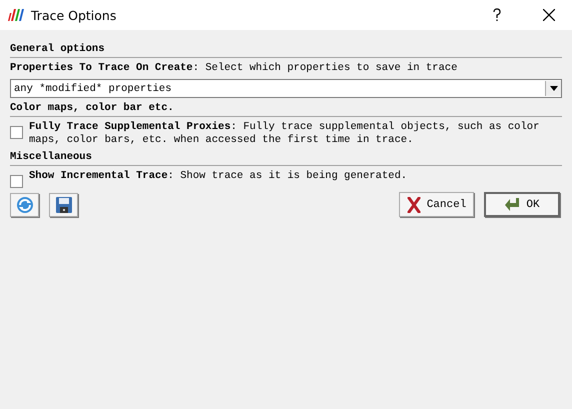 The width and height of the screenshot is (572, 409). Describe the element at coordinates (16, 15) in the screenshot. I see `app-logo-icon` at that location.